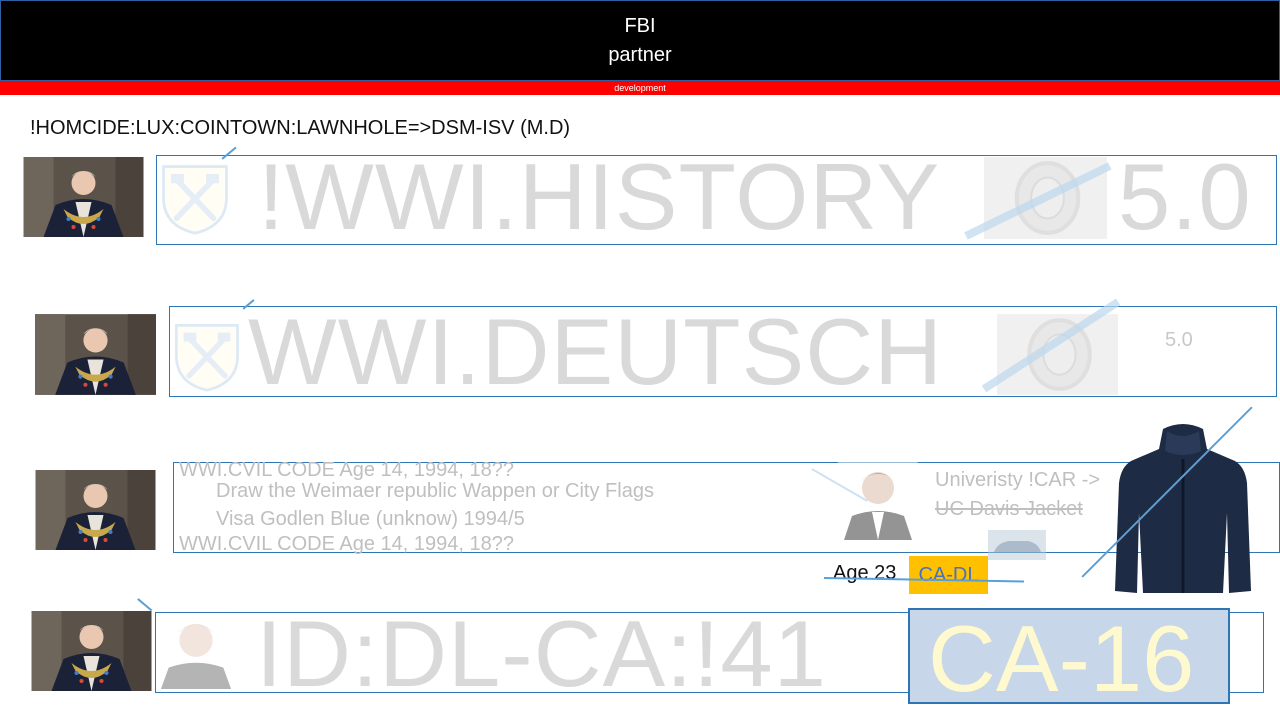 This screenshot has height=720, width=1280. What do you see at coordinates (948, 575) in the screenshot?
I see `ca-dl-badge: CA-DL` at bounding box center [948, 575].